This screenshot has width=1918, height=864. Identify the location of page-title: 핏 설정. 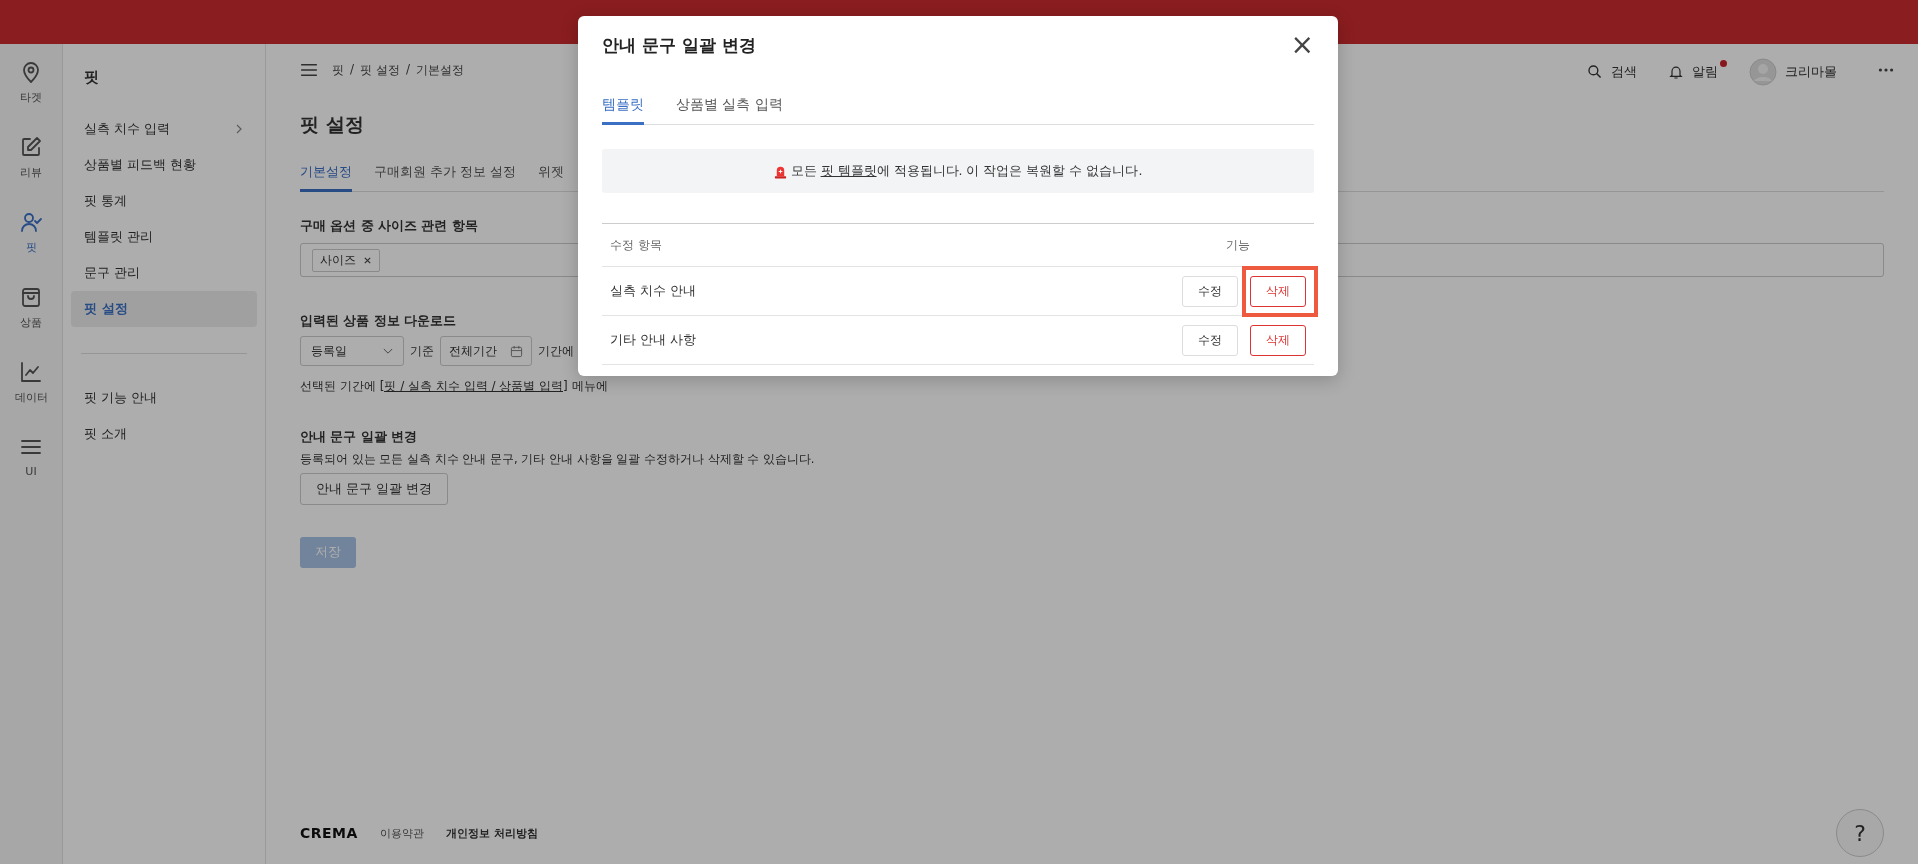
(332, 124).